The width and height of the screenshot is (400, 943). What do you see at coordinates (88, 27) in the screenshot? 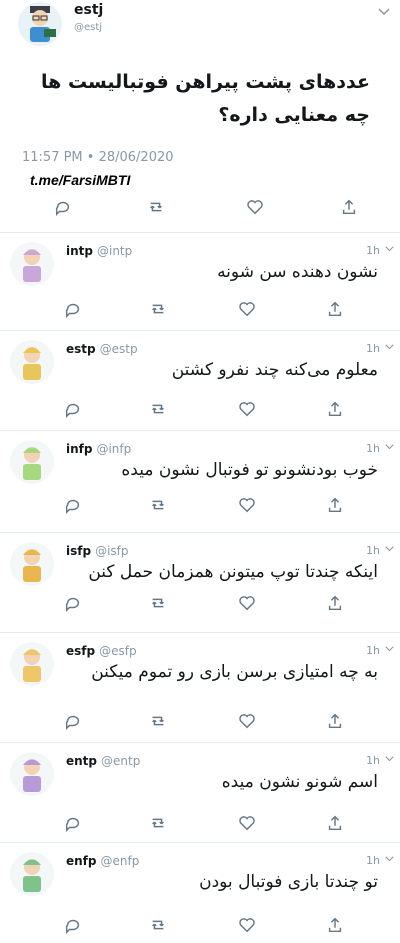
I see `author-handle: @estj` at bounding box center [88, 27].